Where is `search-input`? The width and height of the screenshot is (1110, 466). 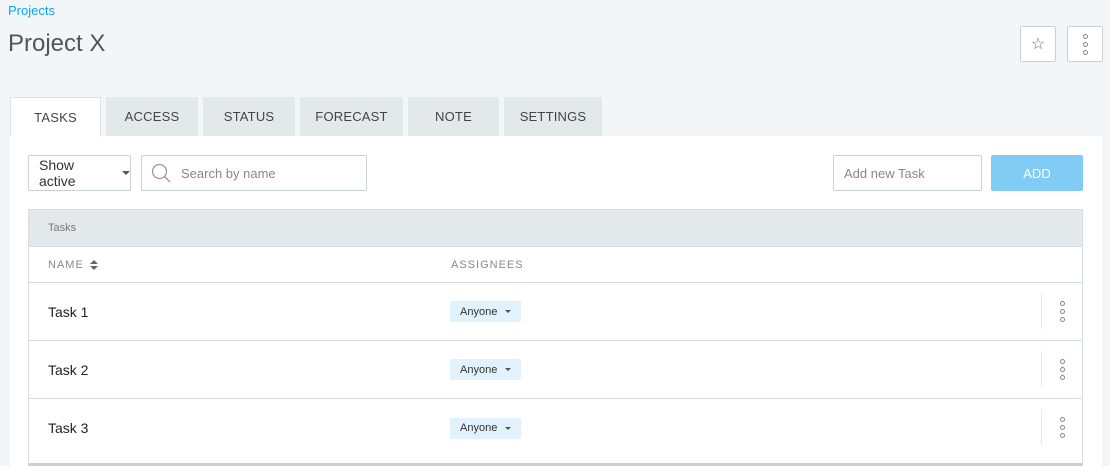
search-input is located at coordinates (273, 173).